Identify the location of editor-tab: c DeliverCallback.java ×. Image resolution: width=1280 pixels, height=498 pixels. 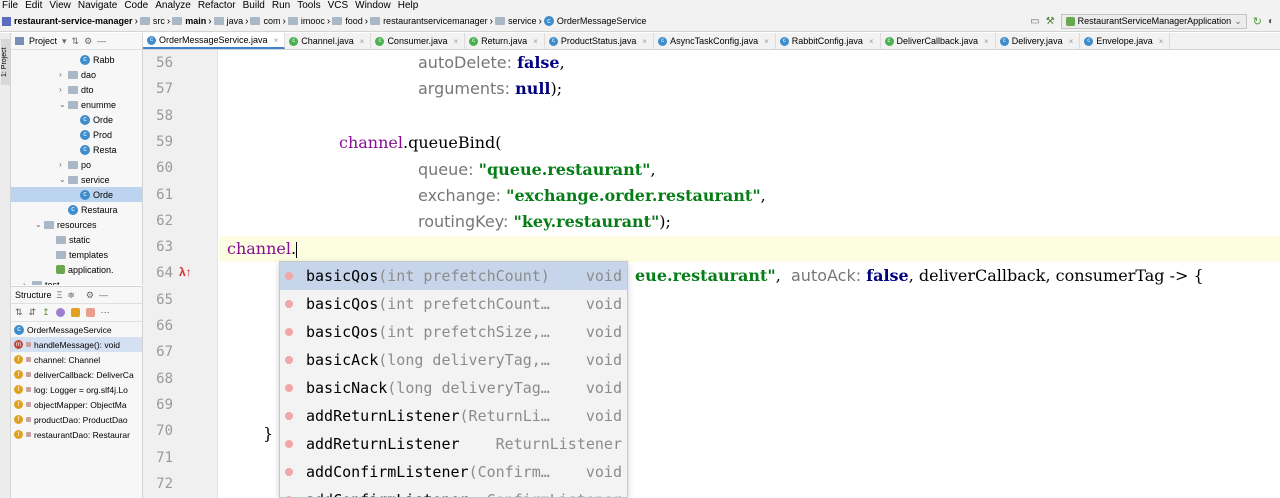
(938, 41).